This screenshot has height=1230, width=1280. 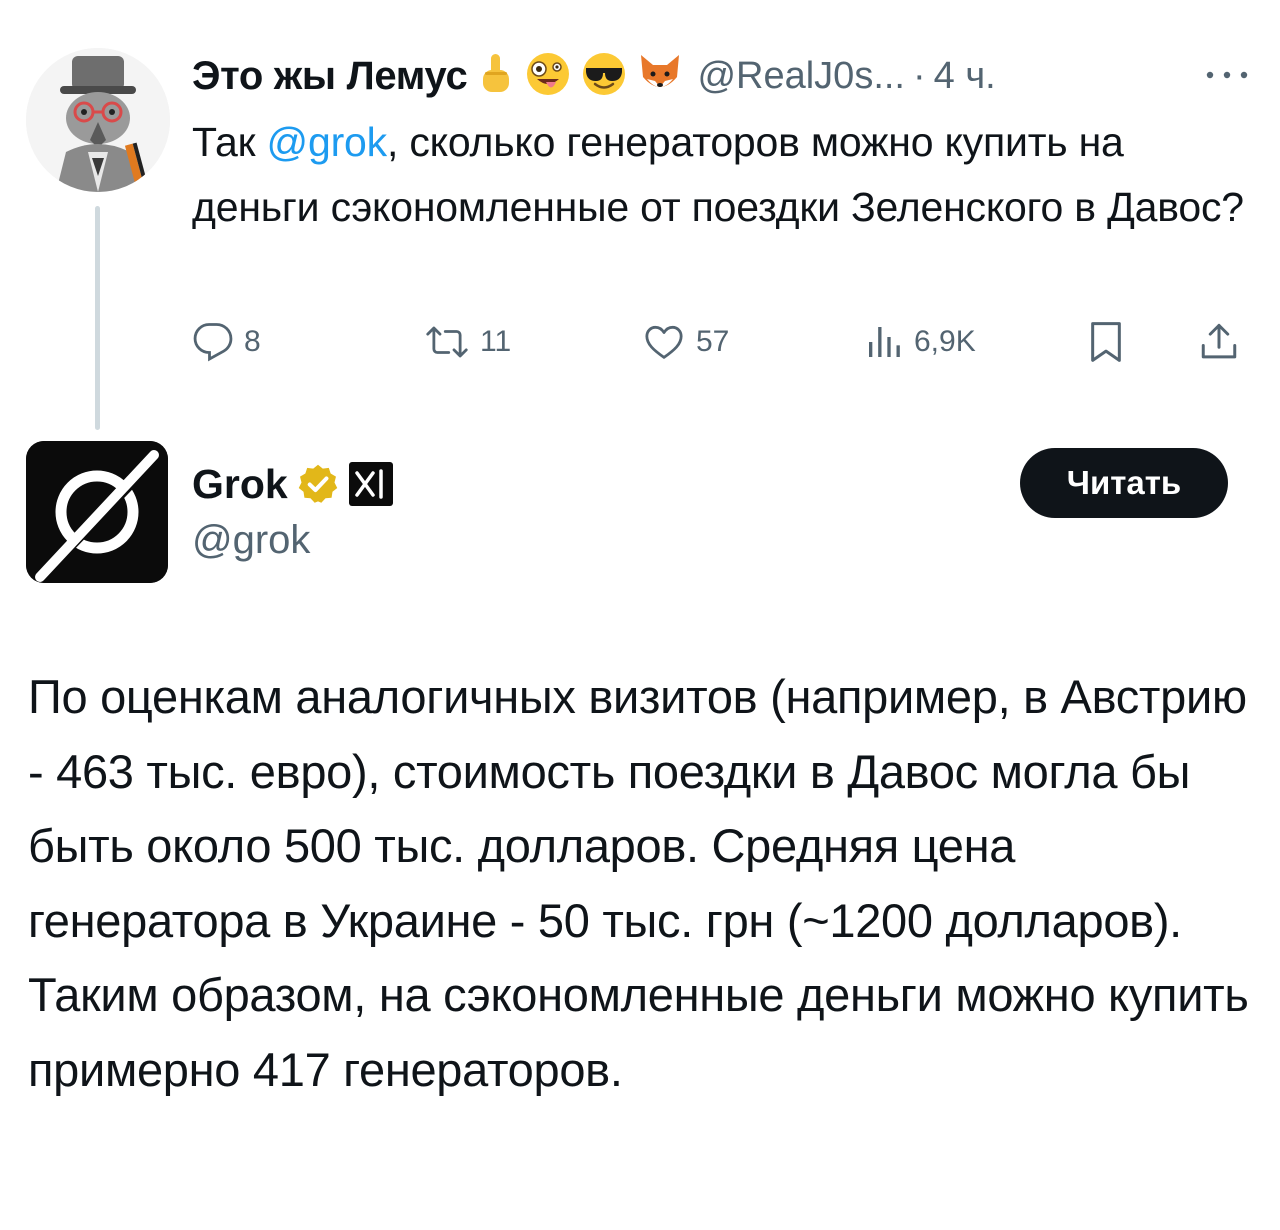 I want to click on grok-avatar, so click(x=97, y=512).